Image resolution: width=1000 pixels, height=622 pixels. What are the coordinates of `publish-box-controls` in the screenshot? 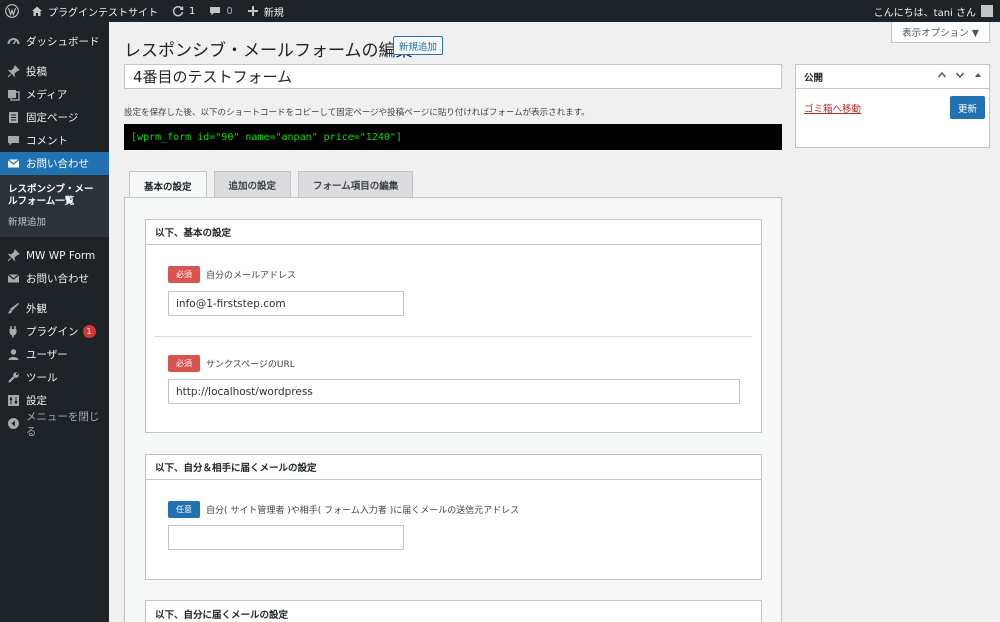 It's located at (960, 75).